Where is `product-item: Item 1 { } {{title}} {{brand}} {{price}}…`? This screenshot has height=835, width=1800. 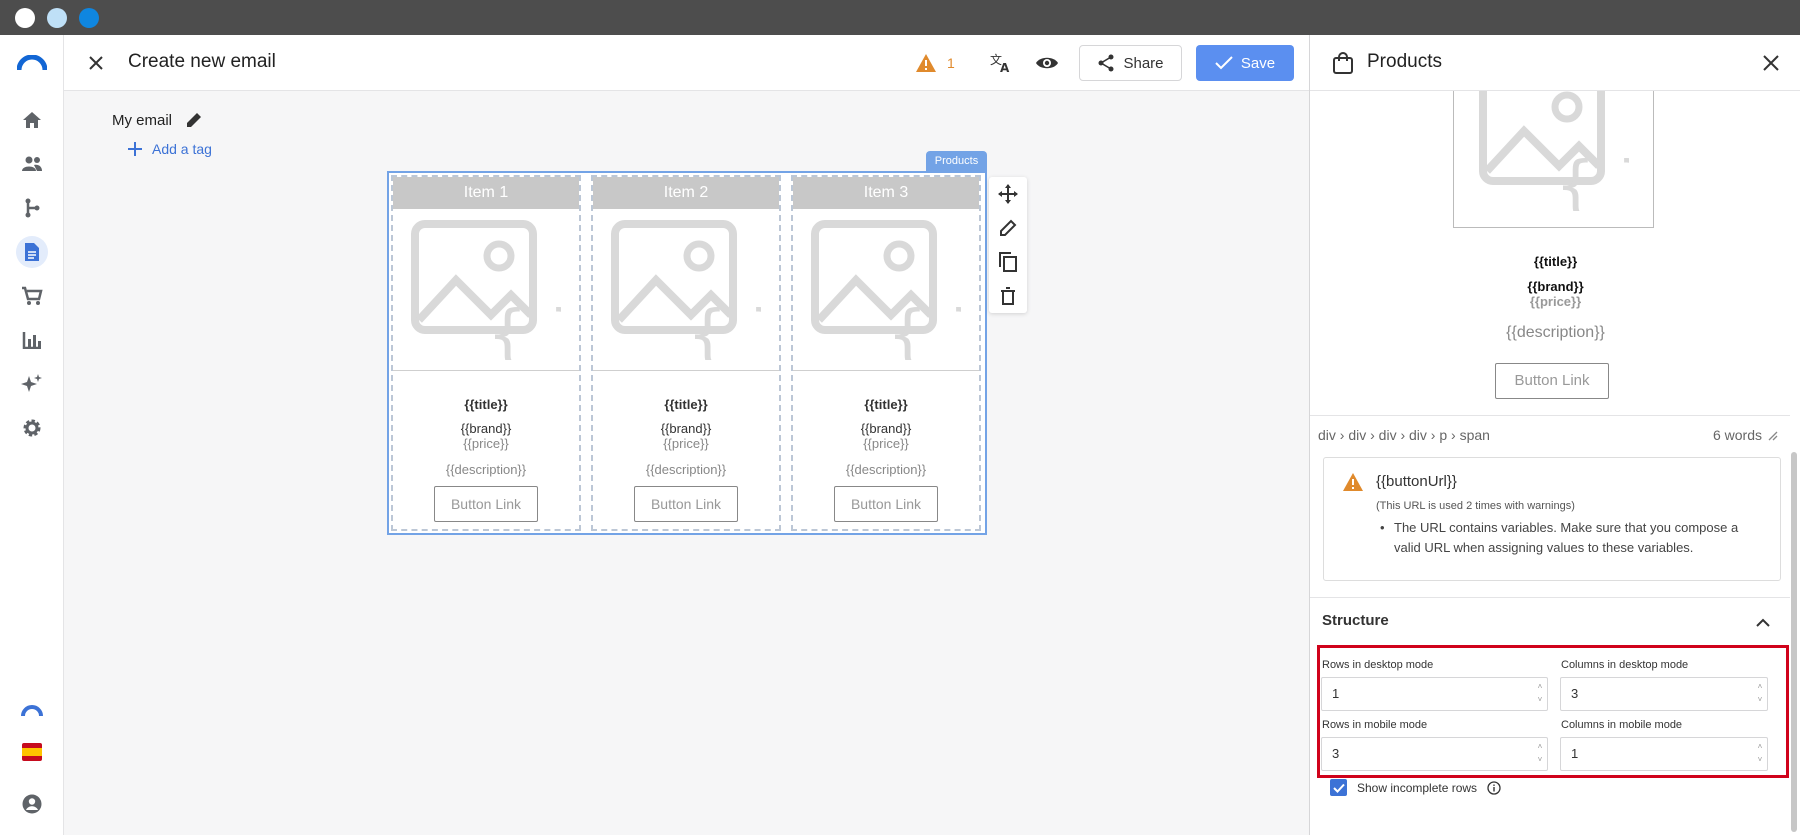
product-item: Item 1 { } {{title}} {{brand}} {{price}}… is located at coordinates (486, 353).